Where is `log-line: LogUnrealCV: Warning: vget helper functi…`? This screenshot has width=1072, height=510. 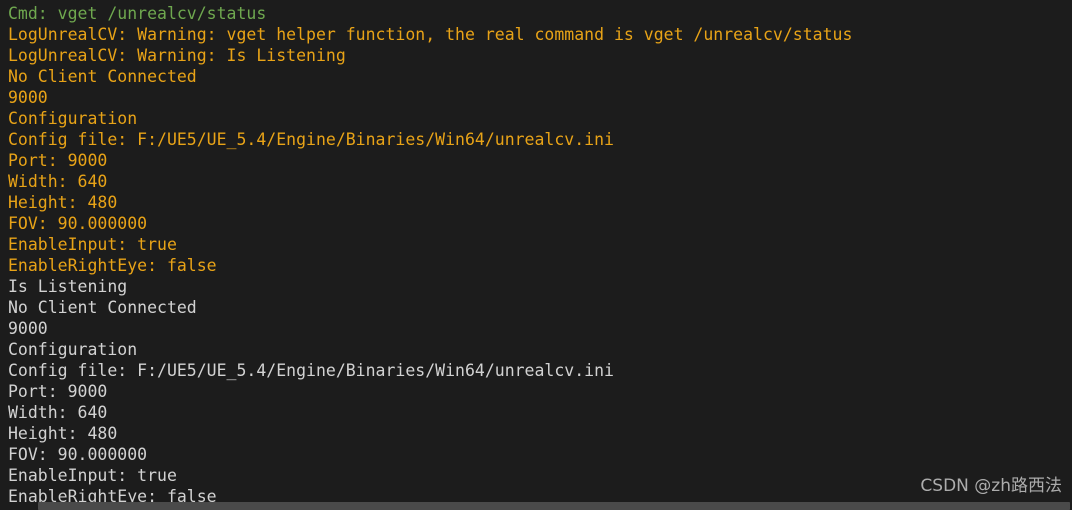 log-line: LogUnrealCV: Warning: vget helper functi… is located at coordinates (430, 34).